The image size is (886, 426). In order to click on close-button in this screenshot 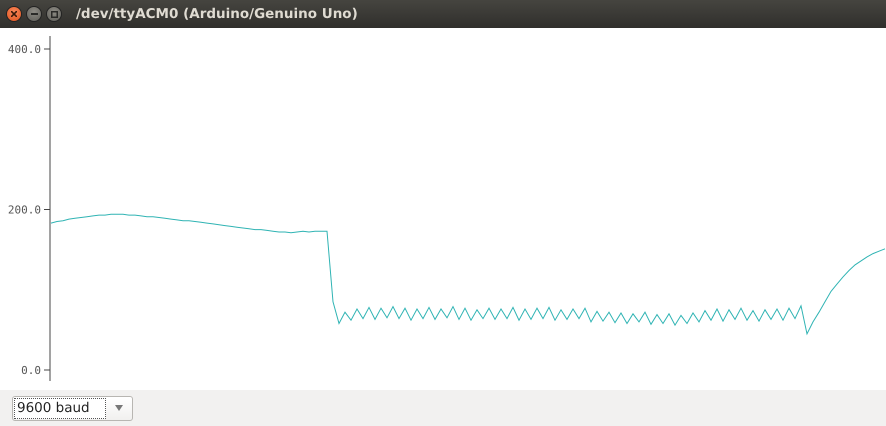, I will do `click(14, 14)`.